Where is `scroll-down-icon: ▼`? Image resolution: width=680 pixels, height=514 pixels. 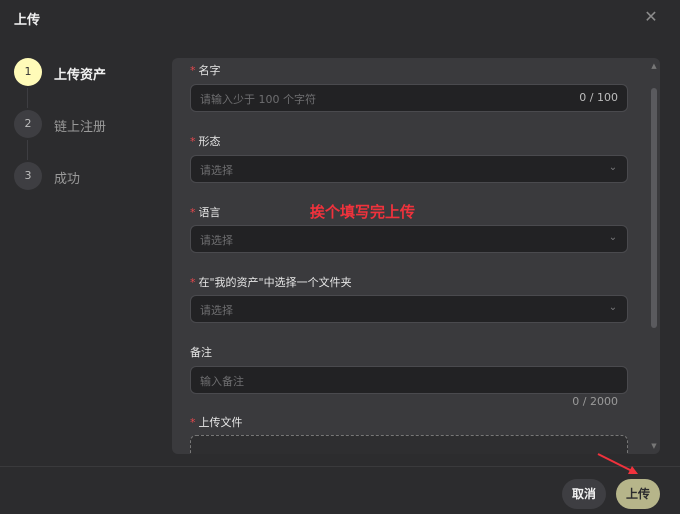 scroll-down-icon: ▼ is located at coordinates (654, 446).